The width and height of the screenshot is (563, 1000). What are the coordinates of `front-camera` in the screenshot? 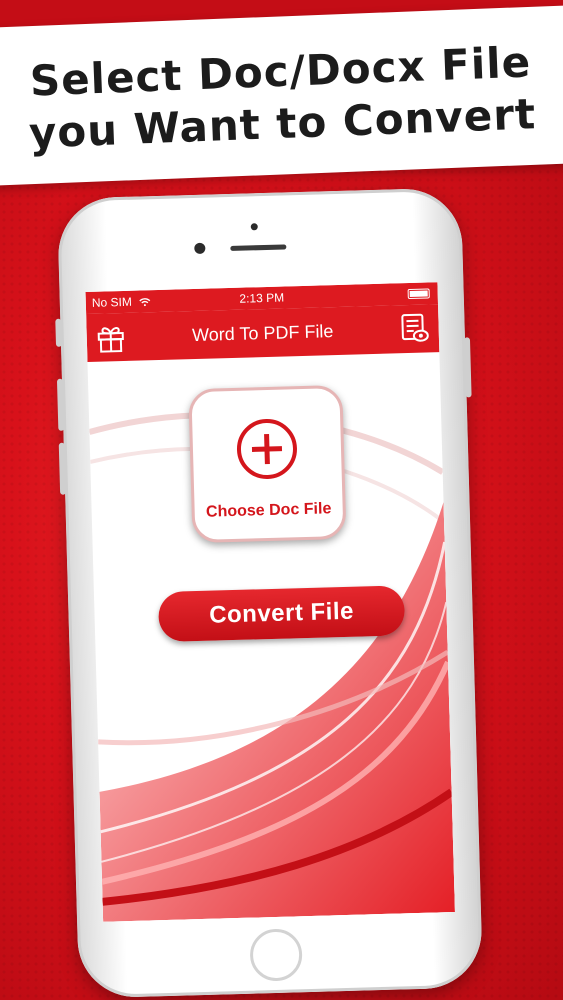 It's located at (200, 248).